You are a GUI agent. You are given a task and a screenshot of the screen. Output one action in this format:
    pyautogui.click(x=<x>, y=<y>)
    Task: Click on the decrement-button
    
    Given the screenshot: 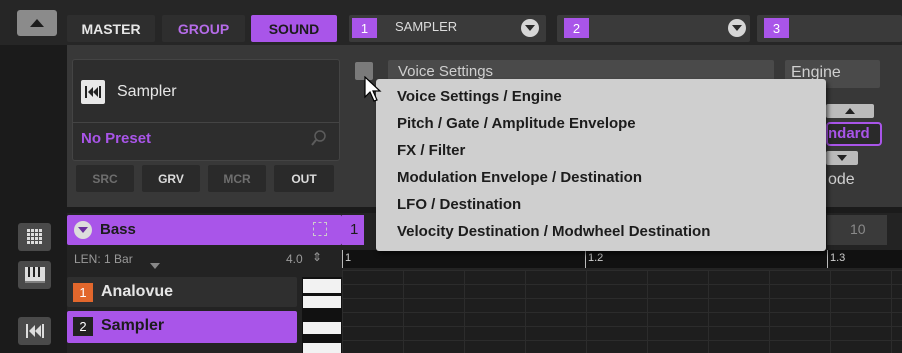 What is the action you would take?
    pyautogui.click(x=842, y=158)
    